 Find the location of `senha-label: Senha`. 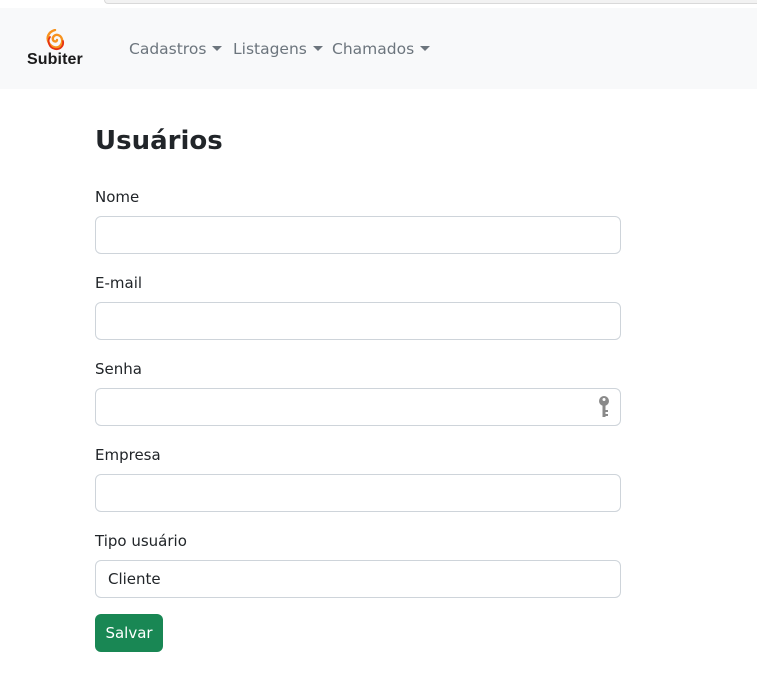

senha-label: Senha is located at coordinates (118, 369).